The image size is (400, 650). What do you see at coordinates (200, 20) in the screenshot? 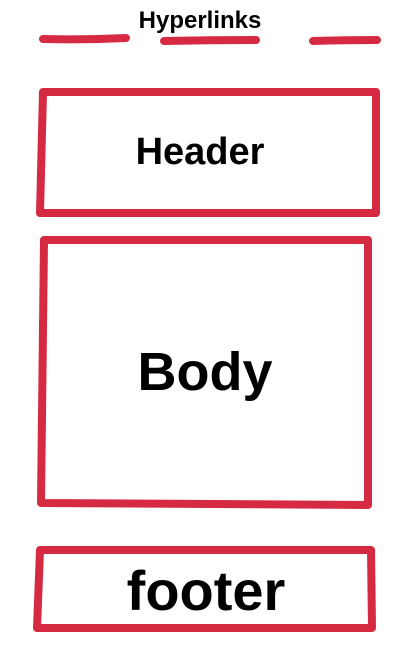
I see `hyperlinks-title: Hyperlinks` at bounding box center [200, 20].